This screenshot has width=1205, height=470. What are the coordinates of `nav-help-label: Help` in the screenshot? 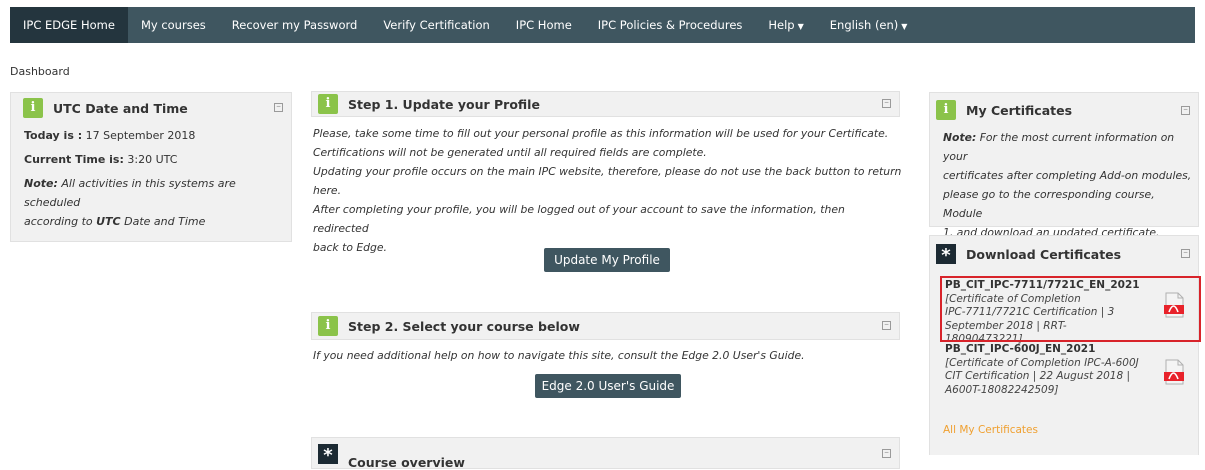 It's located at (781, 25).